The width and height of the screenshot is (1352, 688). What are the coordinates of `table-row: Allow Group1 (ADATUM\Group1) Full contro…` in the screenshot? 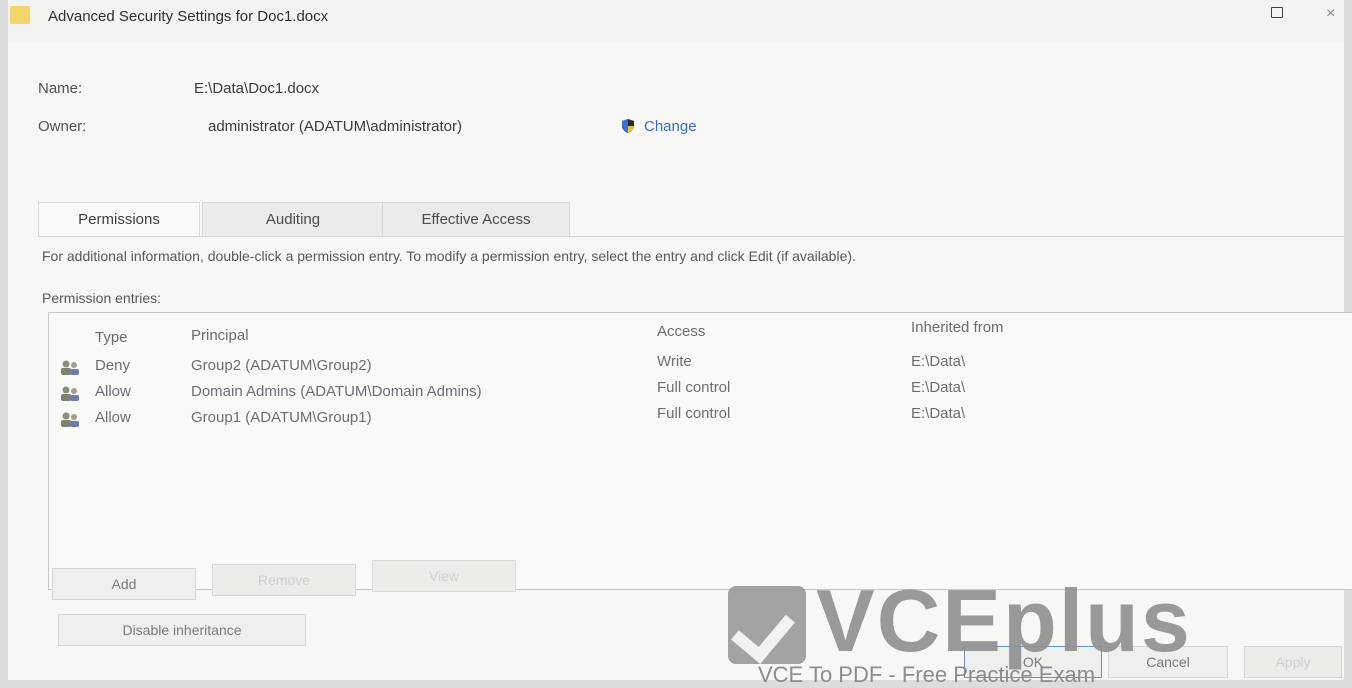 It's located at (699, 419).